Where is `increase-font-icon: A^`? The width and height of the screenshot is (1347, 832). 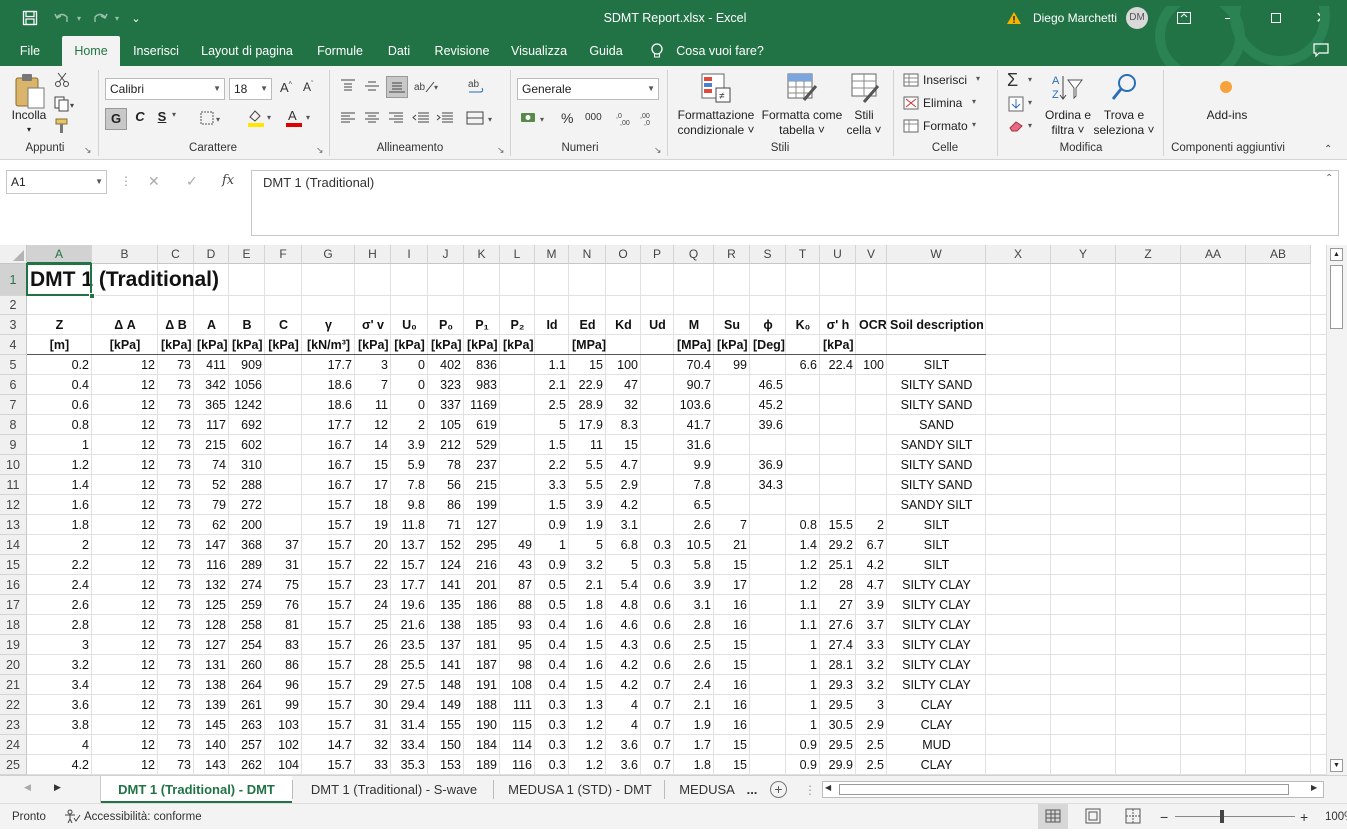
increase-font-icon: A^ is located at coordinates (286, 87).